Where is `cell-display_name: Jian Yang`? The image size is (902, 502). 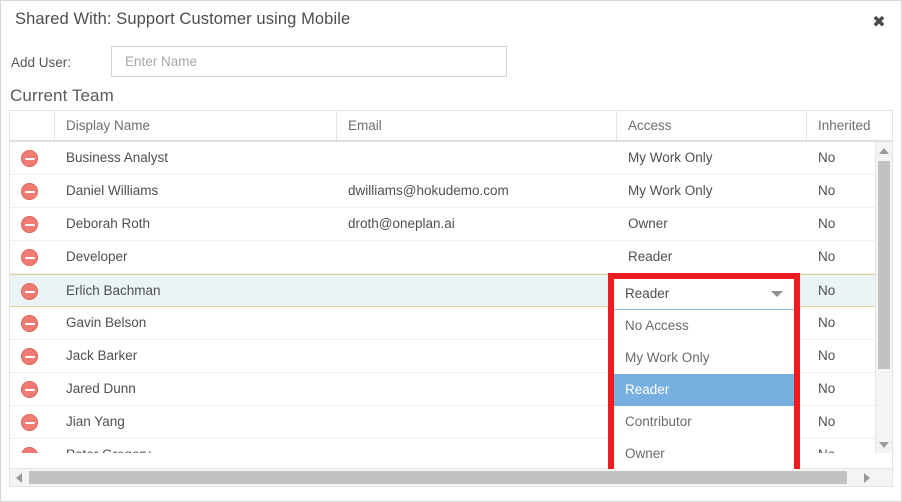 cell-display_name: Jian Yang is located at coordinates (95, 421).